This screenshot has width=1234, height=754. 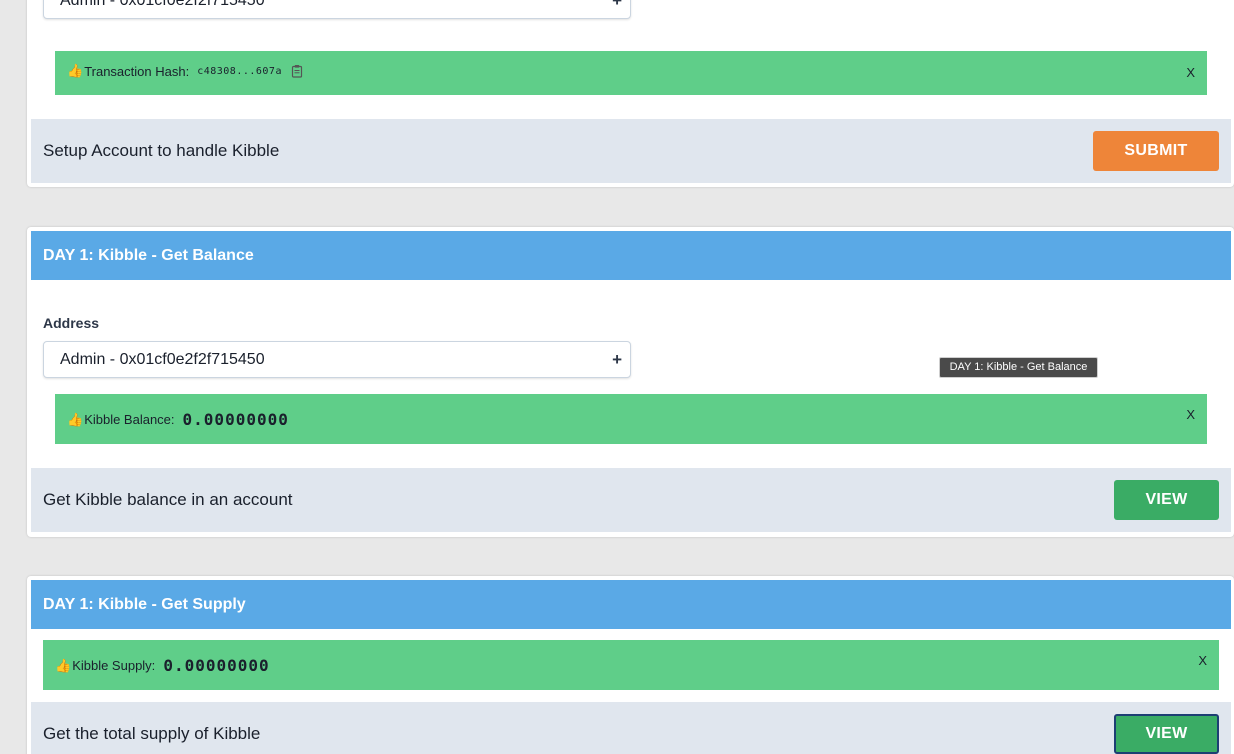 I want to click on setup-card-footer: Setup Account to handle Kibble SUBMIT, so click(x=631, y=151).